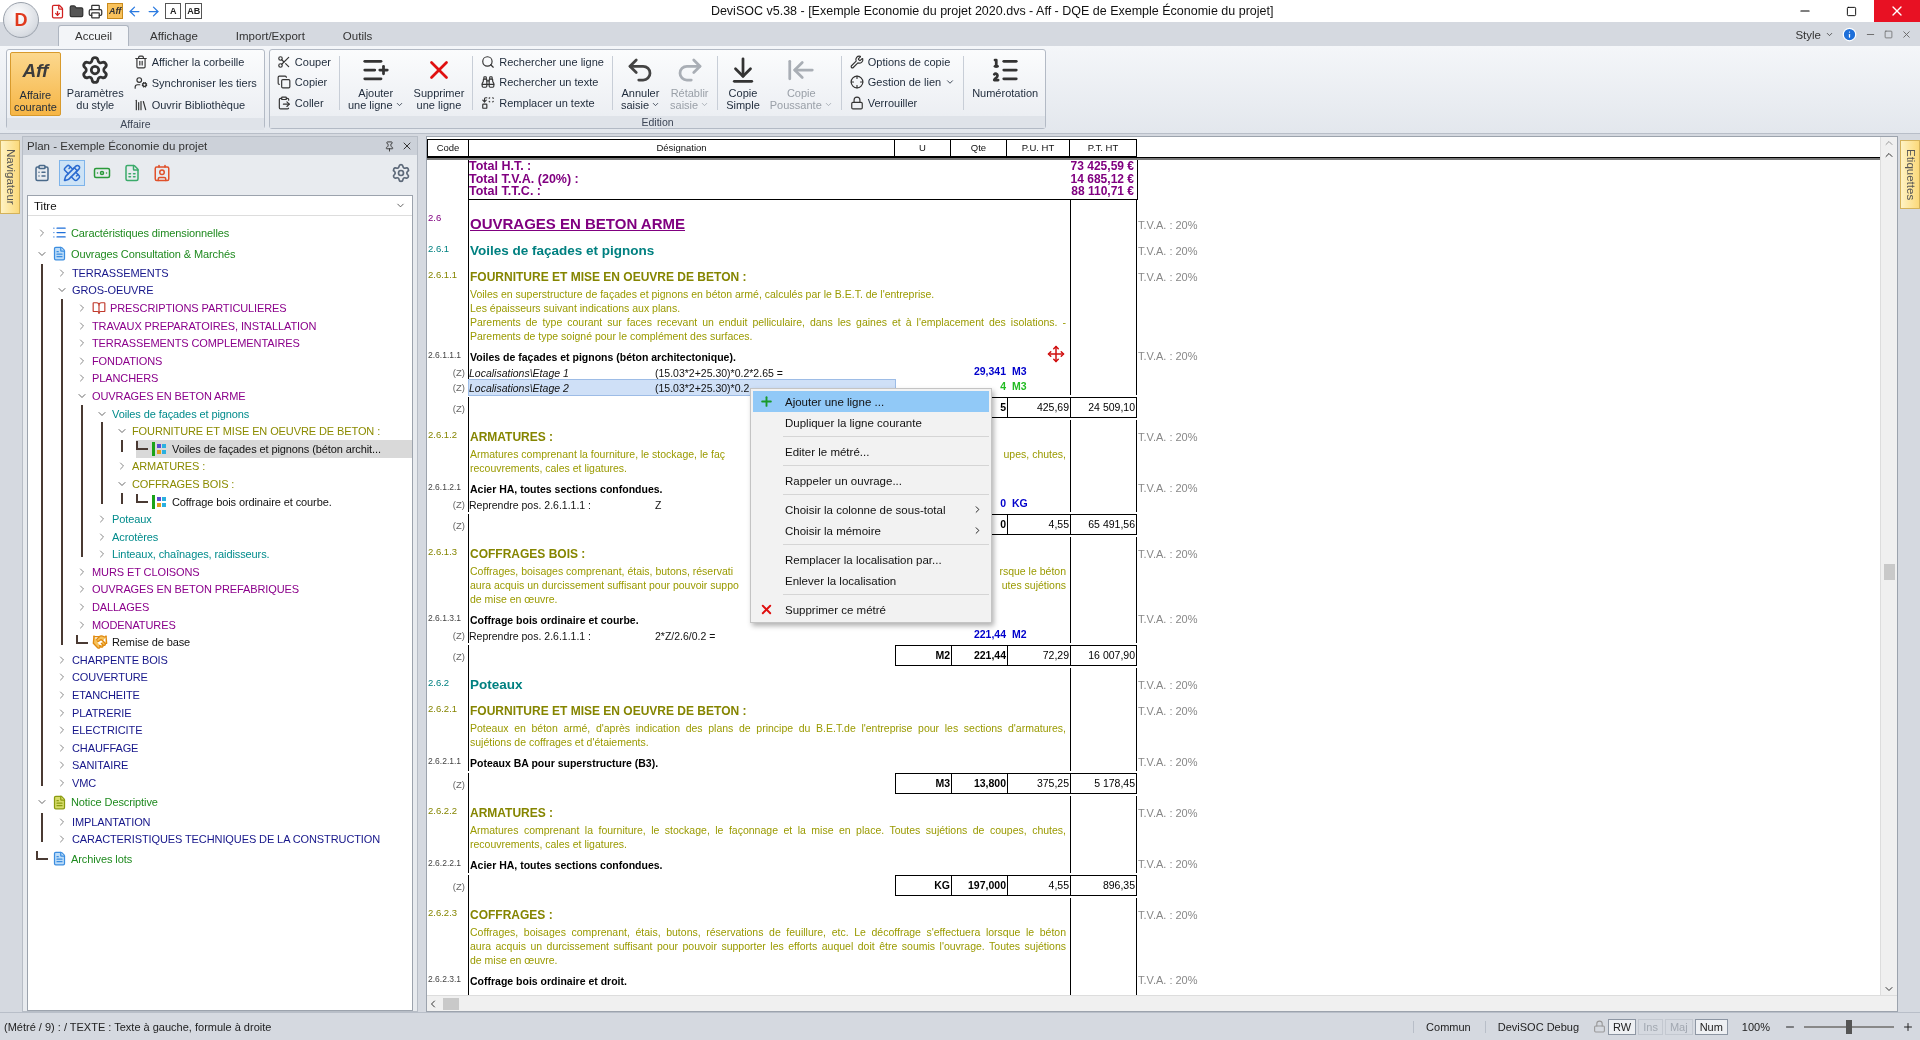 The width and height of the screenshot is (1920, 1040). I want to click on close-icon, so click(407, 146).